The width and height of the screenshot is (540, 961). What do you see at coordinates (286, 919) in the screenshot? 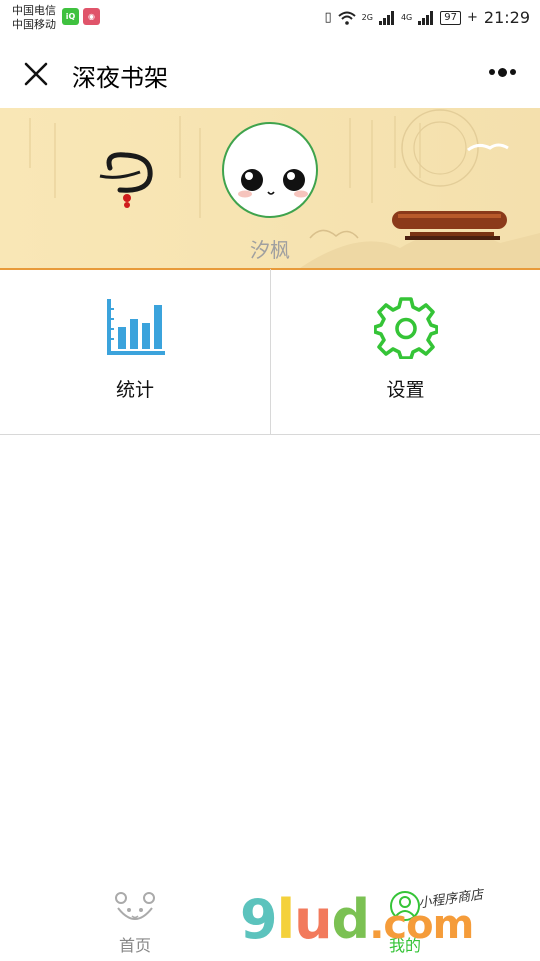
I see `watermark-letter-l: l` at bounding box center [286, 919].